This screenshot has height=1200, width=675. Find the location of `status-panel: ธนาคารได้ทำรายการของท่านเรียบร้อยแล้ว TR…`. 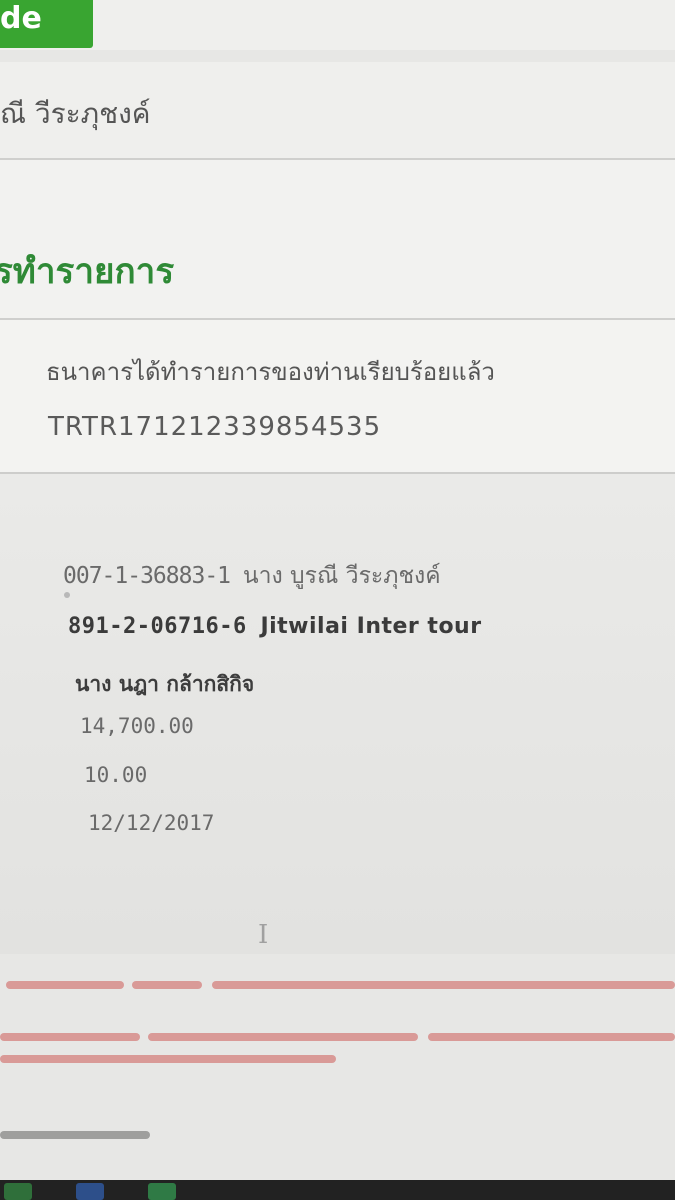

status-panel: ธนาคารได้ทำรายการของท่านเรียบร้อยแล้ว TR… is located at coordinates (337, 397).